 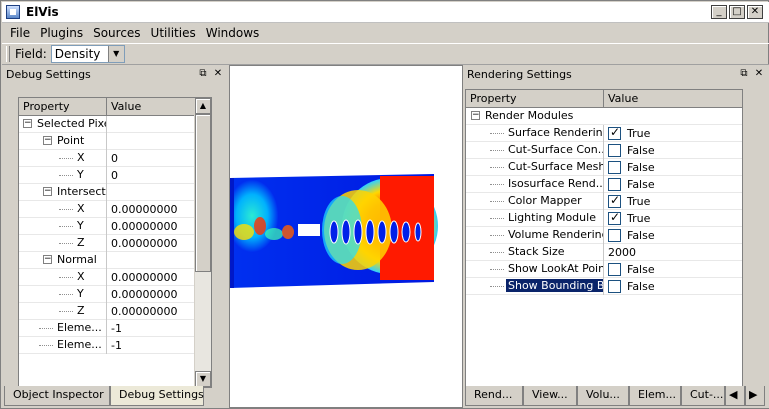 I want to click on render-module-row: Surface Rendering True, so click(x=604, y=133).